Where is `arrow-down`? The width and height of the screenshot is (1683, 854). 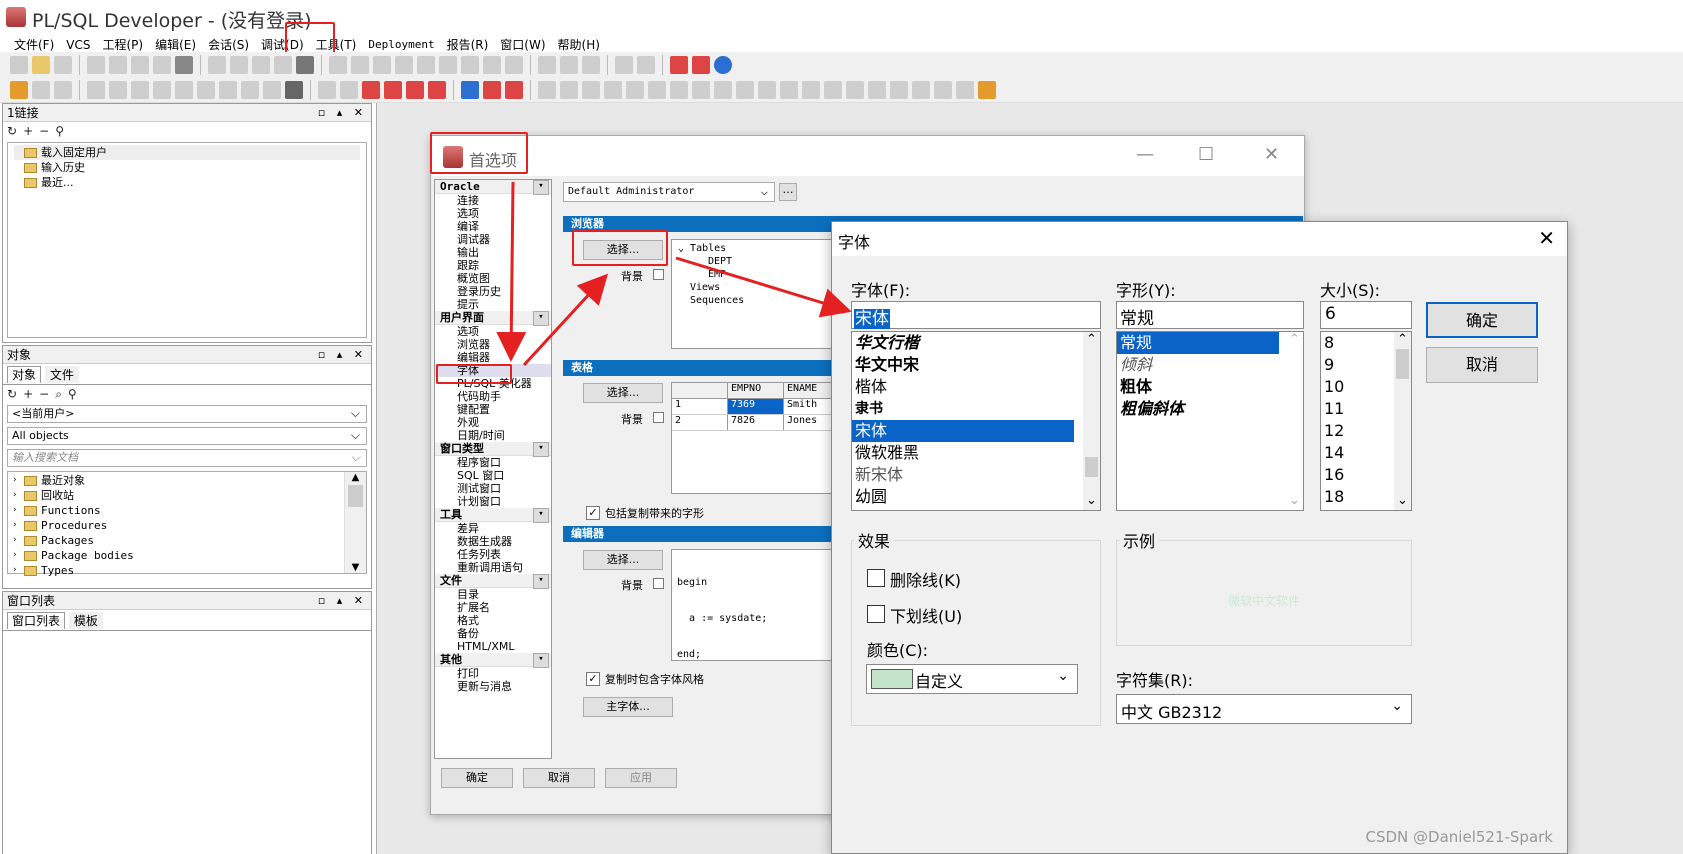
arrow-down is located at coordinates (511, 271).